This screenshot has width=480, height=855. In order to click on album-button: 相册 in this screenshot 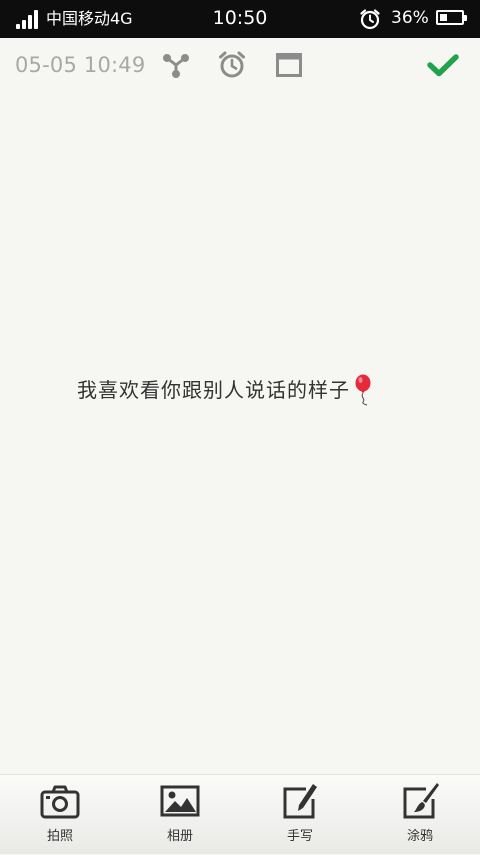, I will do `click(180, 815)`.